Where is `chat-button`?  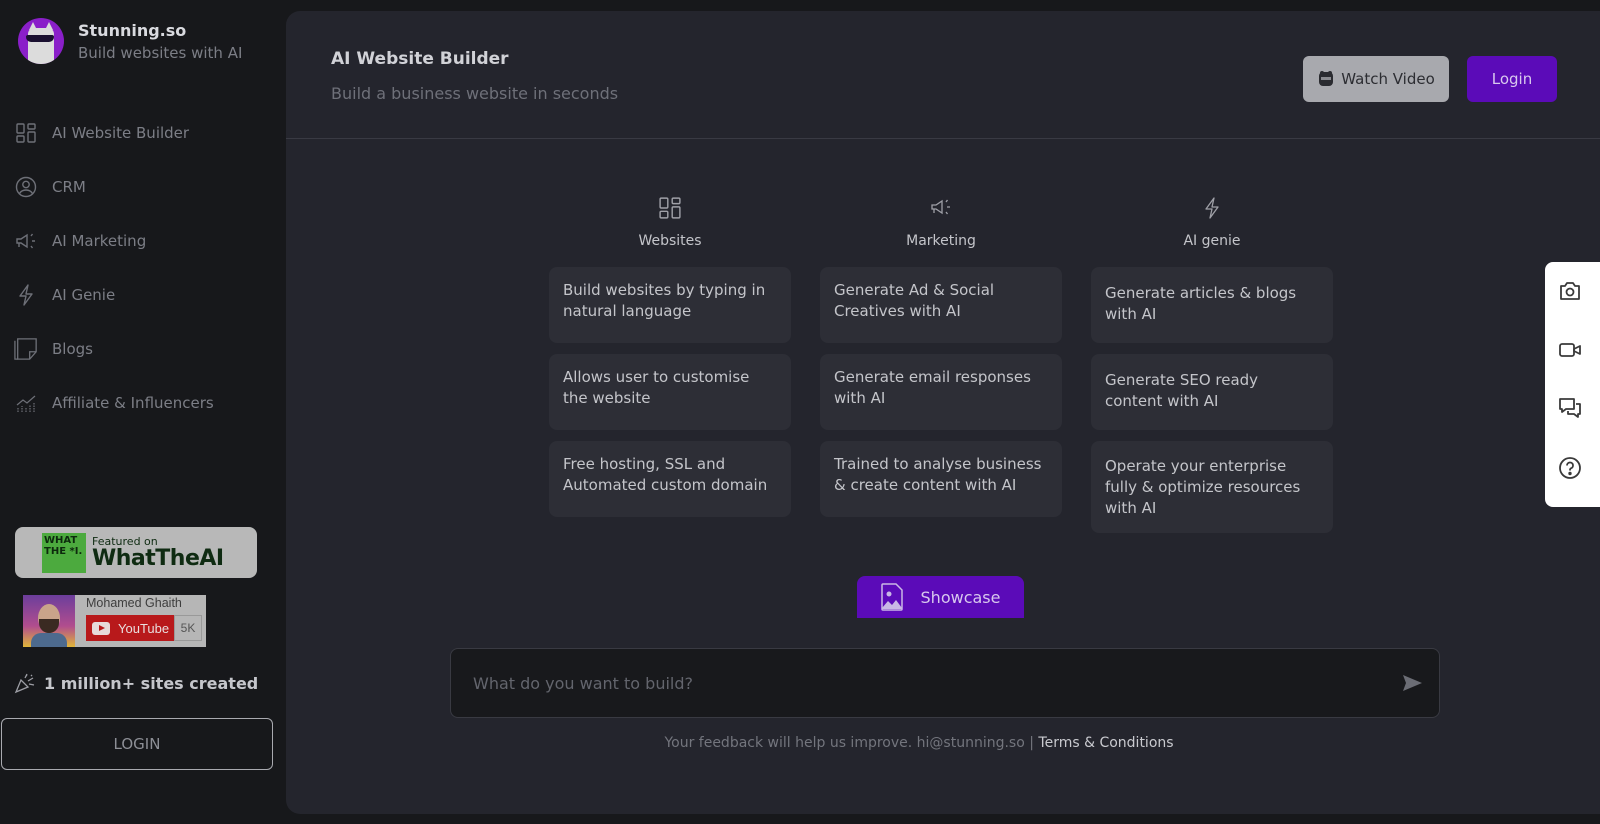
chat-button is located at coordinates (1570, 410).